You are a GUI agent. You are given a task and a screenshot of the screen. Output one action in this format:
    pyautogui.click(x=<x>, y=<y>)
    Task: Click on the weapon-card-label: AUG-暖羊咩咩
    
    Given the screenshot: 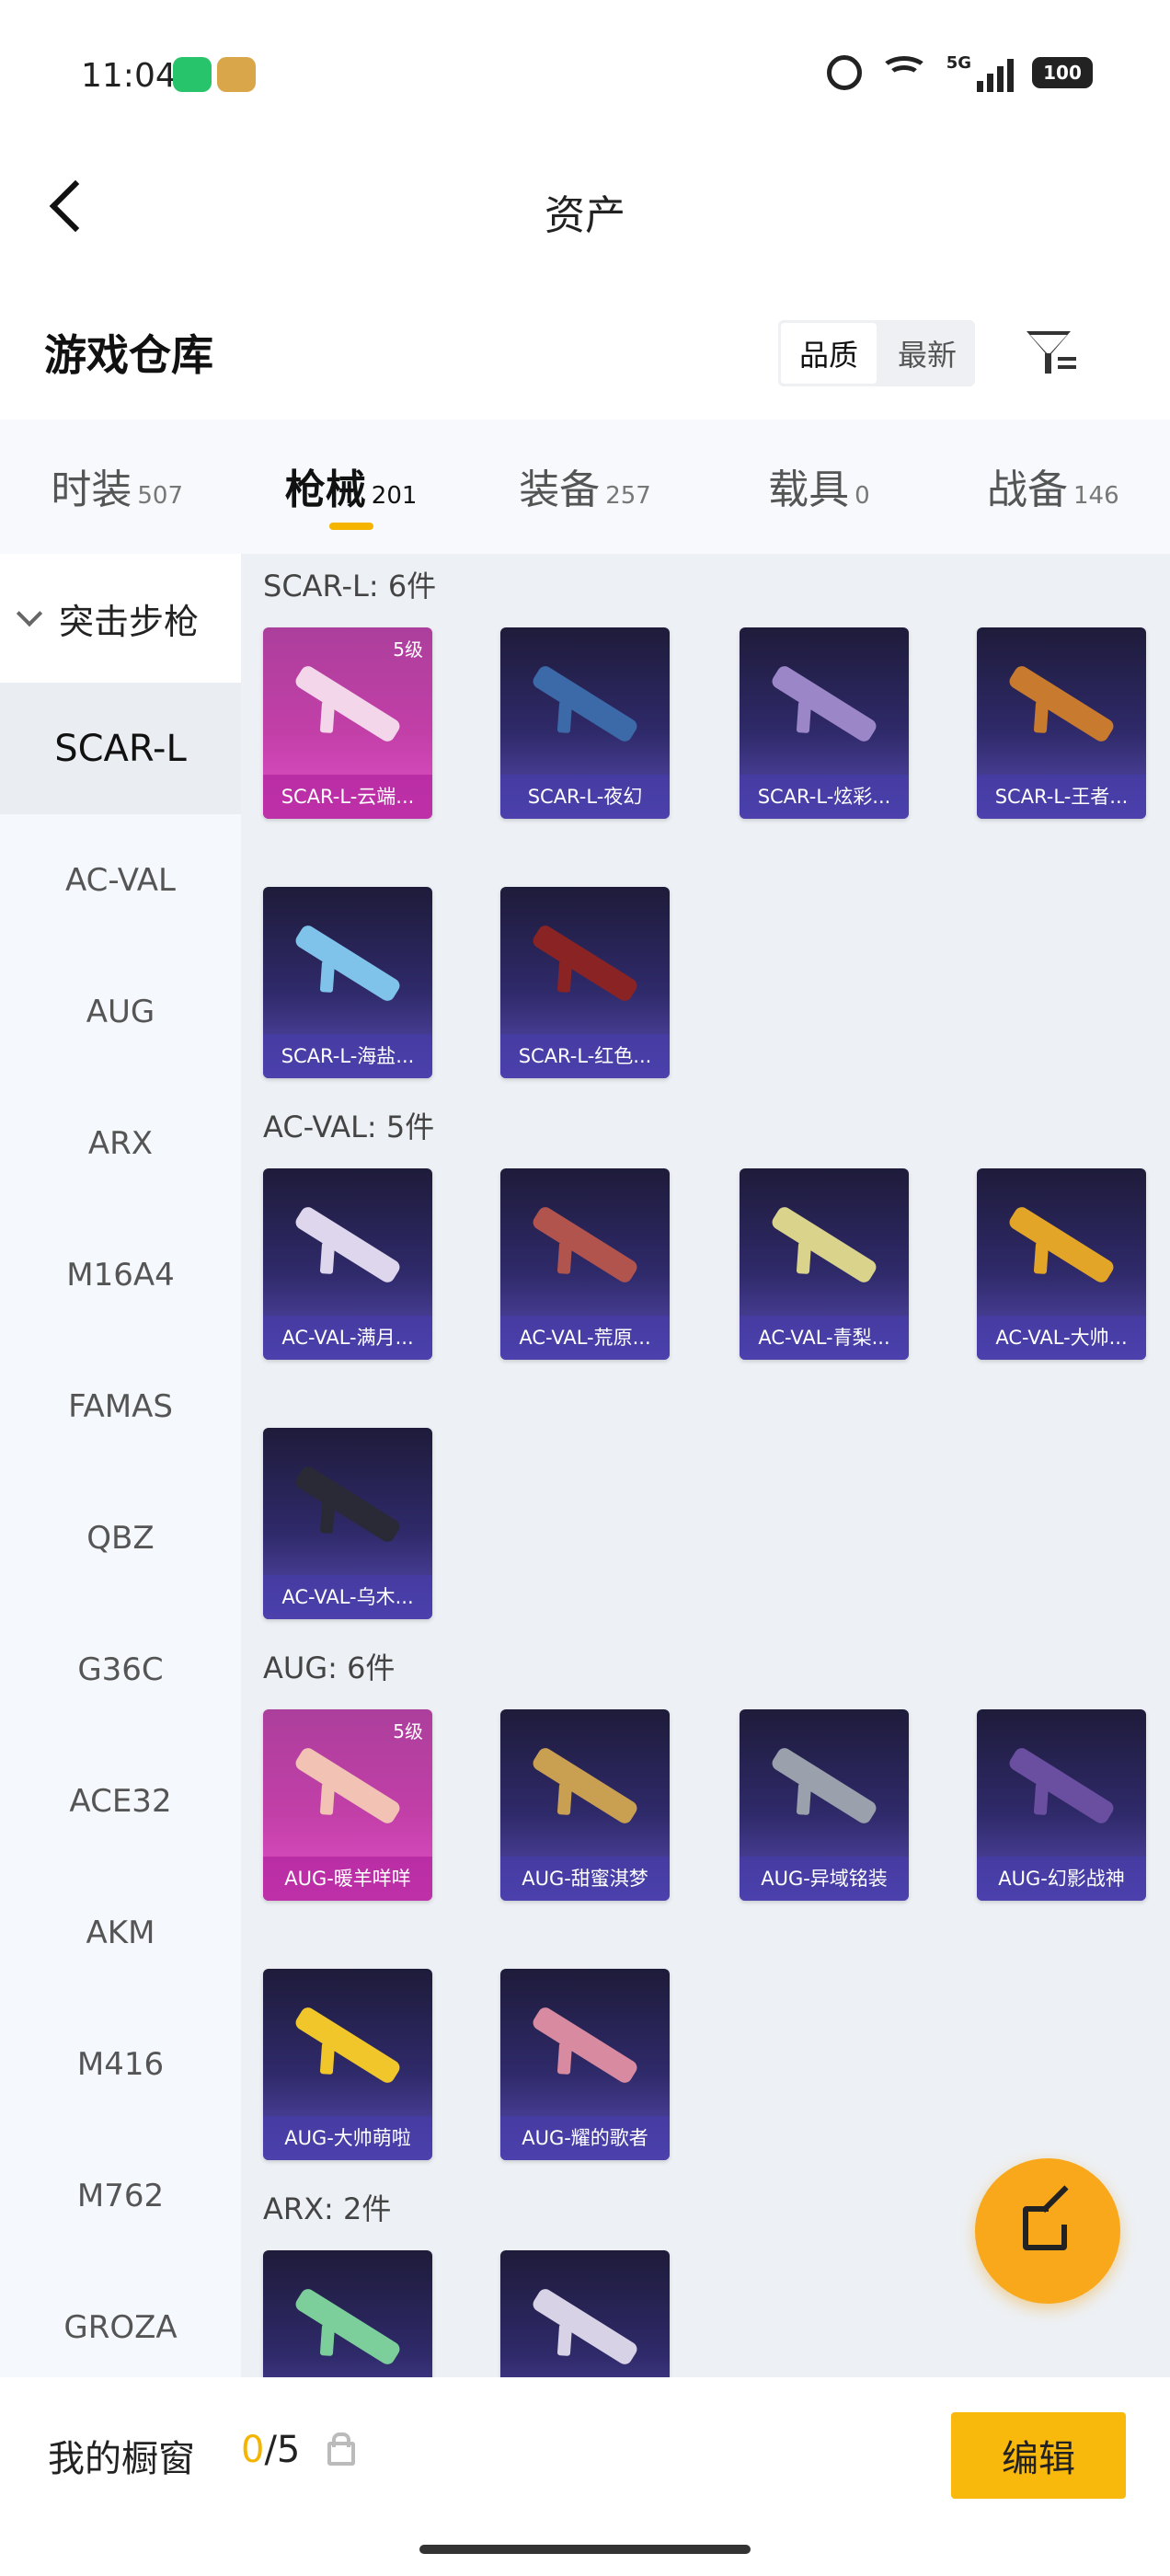 What is the action you would take?
    pyautogui.click(x=347, y=1879)
    